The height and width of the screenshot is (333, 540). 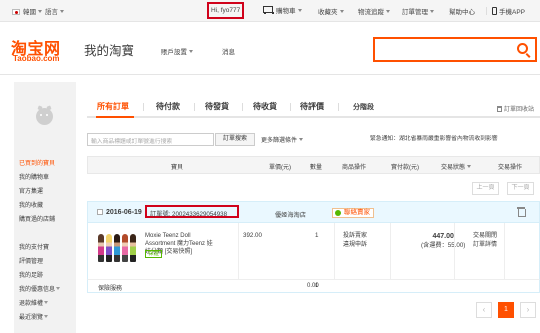 I want to click on user-greeting: Hi, fyo777, so click(x=225, y=10).